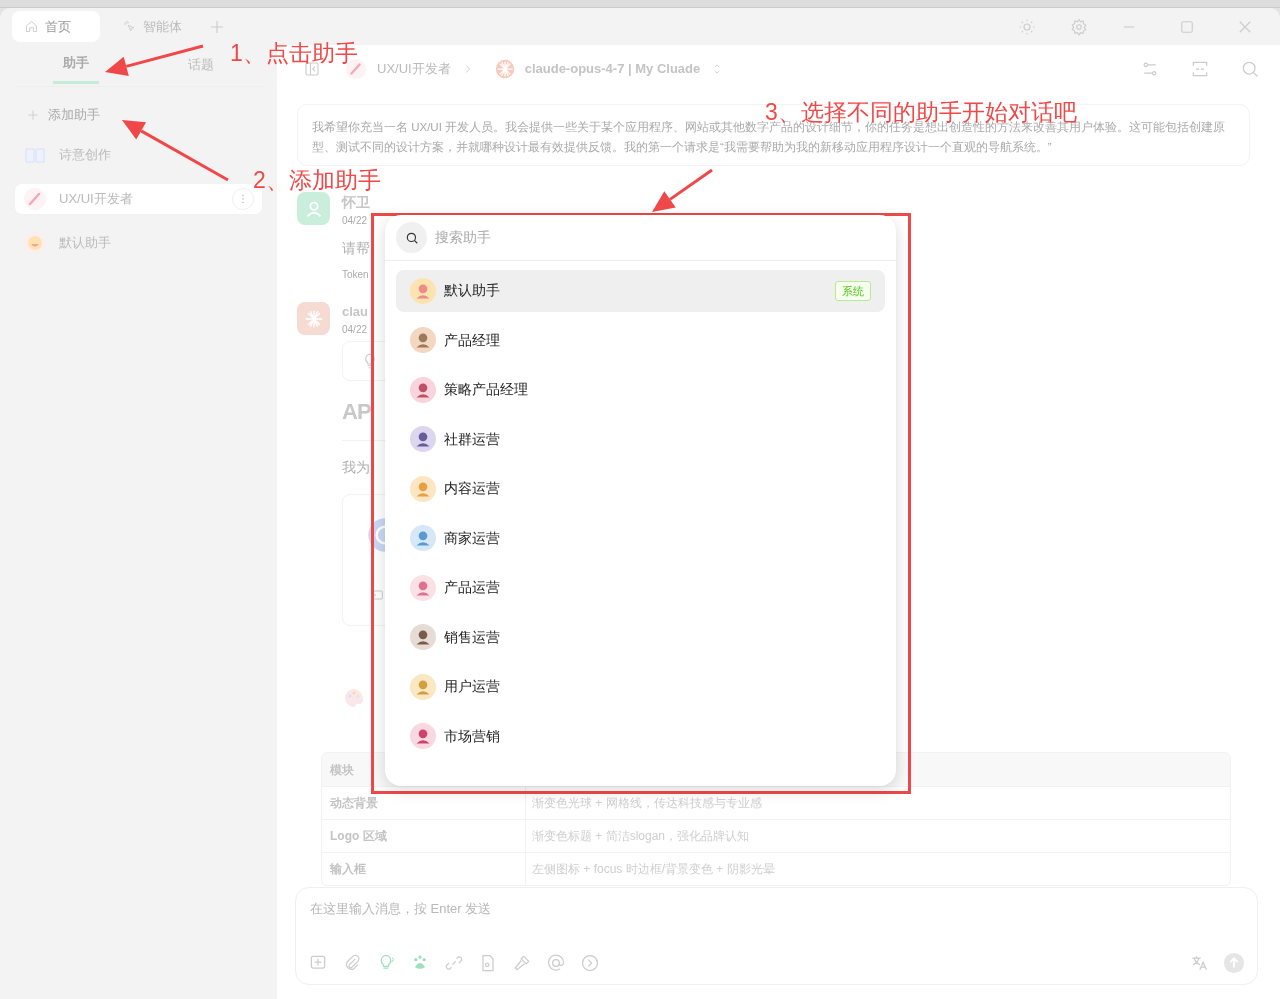 The image size is (1280, 999). I want to click on assistant-option: 默认助手 系统, so click(640, 291).